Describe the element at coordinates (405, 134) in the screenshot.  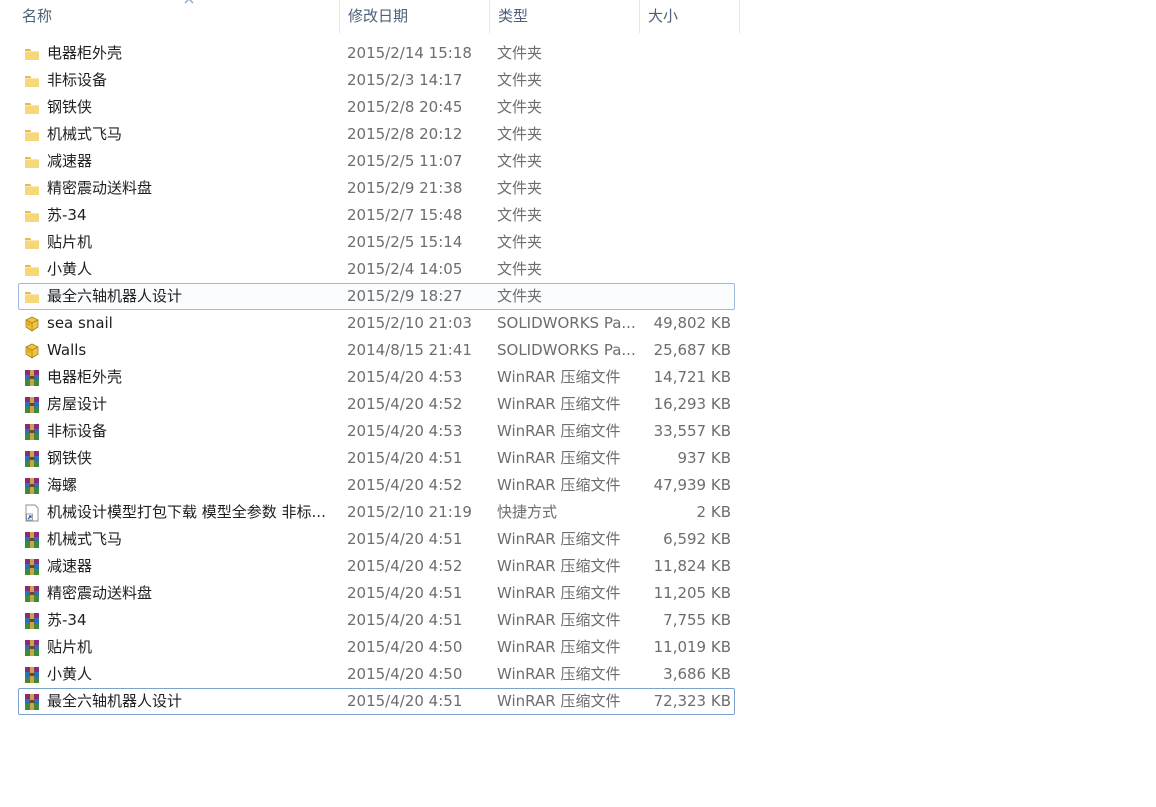
I see `file-date: 2015/2/8 20:12` at that location.